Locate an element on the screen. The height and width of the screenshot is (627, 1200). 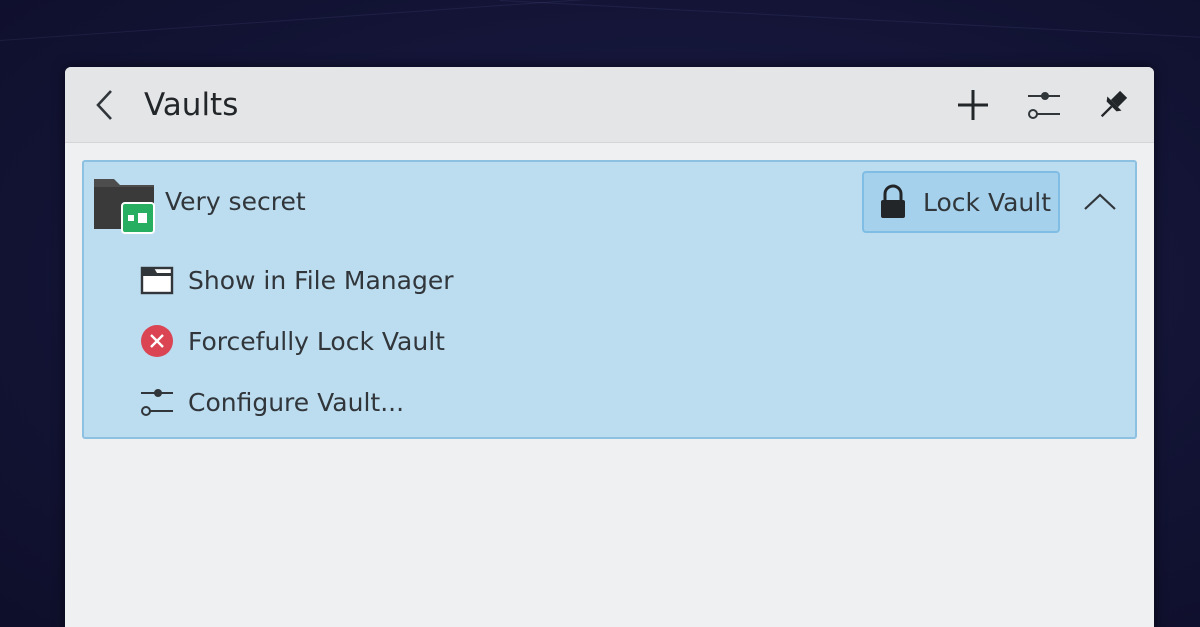
popup-header: Vaults is located at coordinates (609, 105).